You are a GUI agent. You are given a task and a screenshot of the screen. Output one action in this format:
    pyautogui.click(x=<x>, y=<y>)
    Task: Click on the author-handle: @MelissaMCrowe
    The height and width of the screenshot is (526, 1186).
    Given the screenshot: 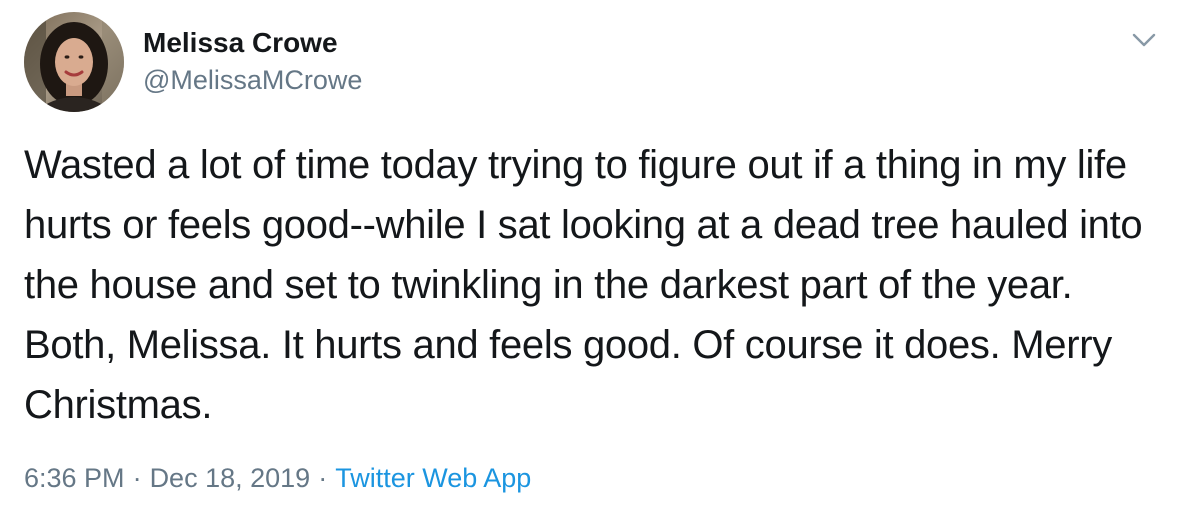 What is the action you would take?
    pyautogui.click(x=252, y=80)
    